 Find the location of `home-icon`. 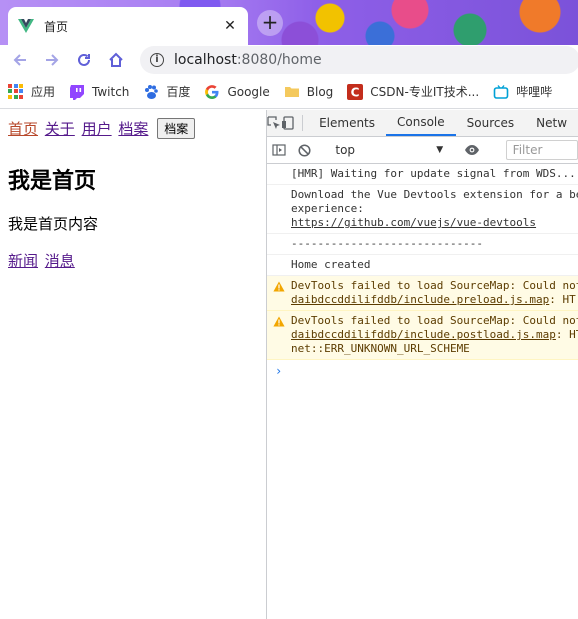

home-icon is located at coordinates (116, 60).